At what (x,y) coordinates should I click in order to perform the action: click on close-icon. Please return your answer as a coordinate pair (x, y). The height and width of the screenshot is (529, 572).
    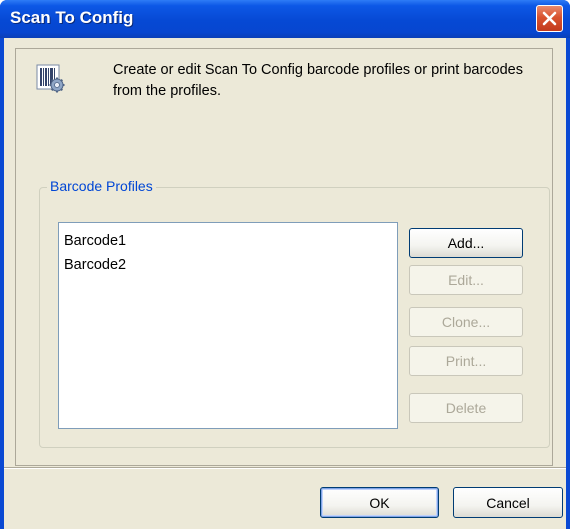
    Looking at the image, I should click on (549, 18).